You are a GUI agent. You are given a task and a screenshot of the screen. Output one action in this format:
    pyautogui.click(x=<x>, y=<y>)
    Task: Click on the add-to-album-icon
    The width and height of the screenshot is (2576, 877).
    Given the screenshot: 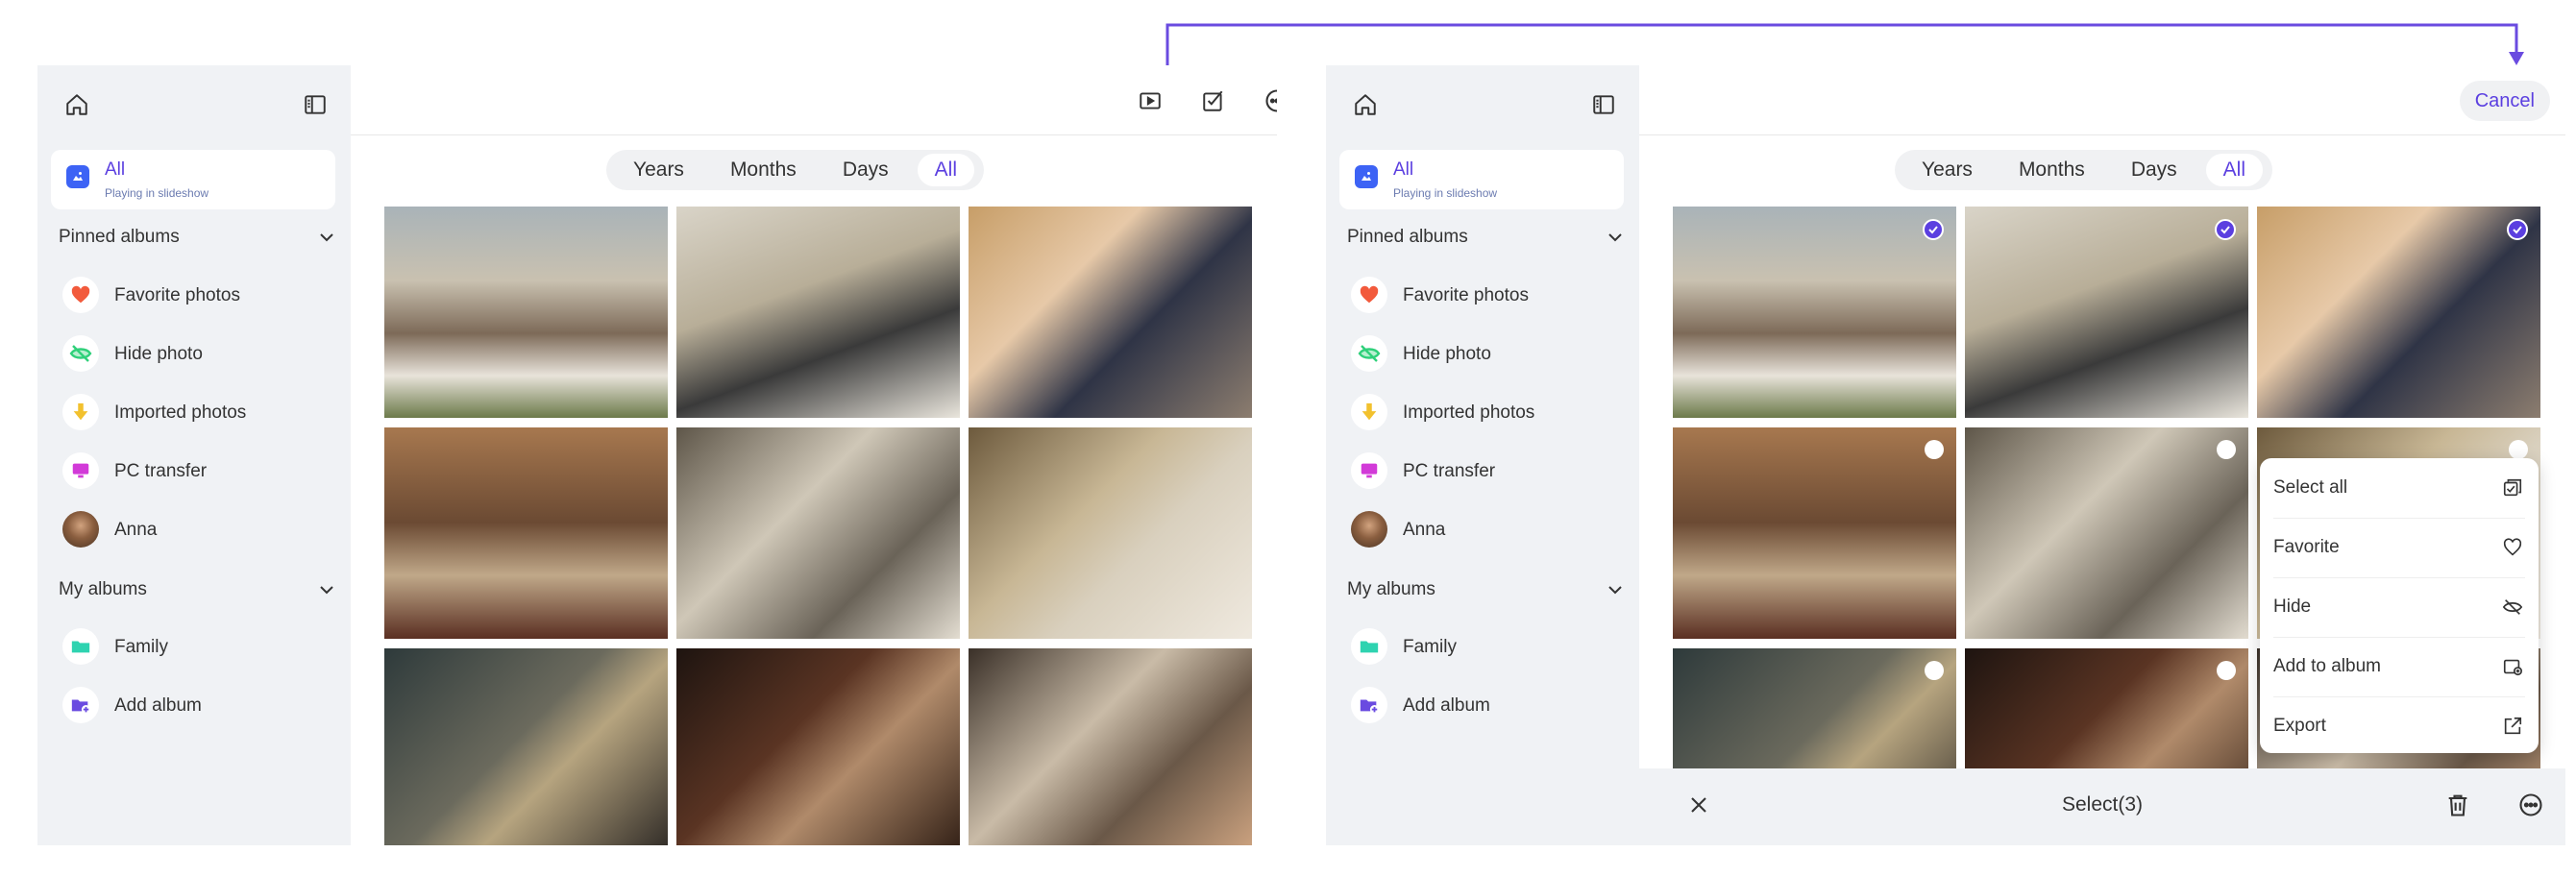 What is the action you would take?
    pyautogui.click(x=2512, y=666)
    